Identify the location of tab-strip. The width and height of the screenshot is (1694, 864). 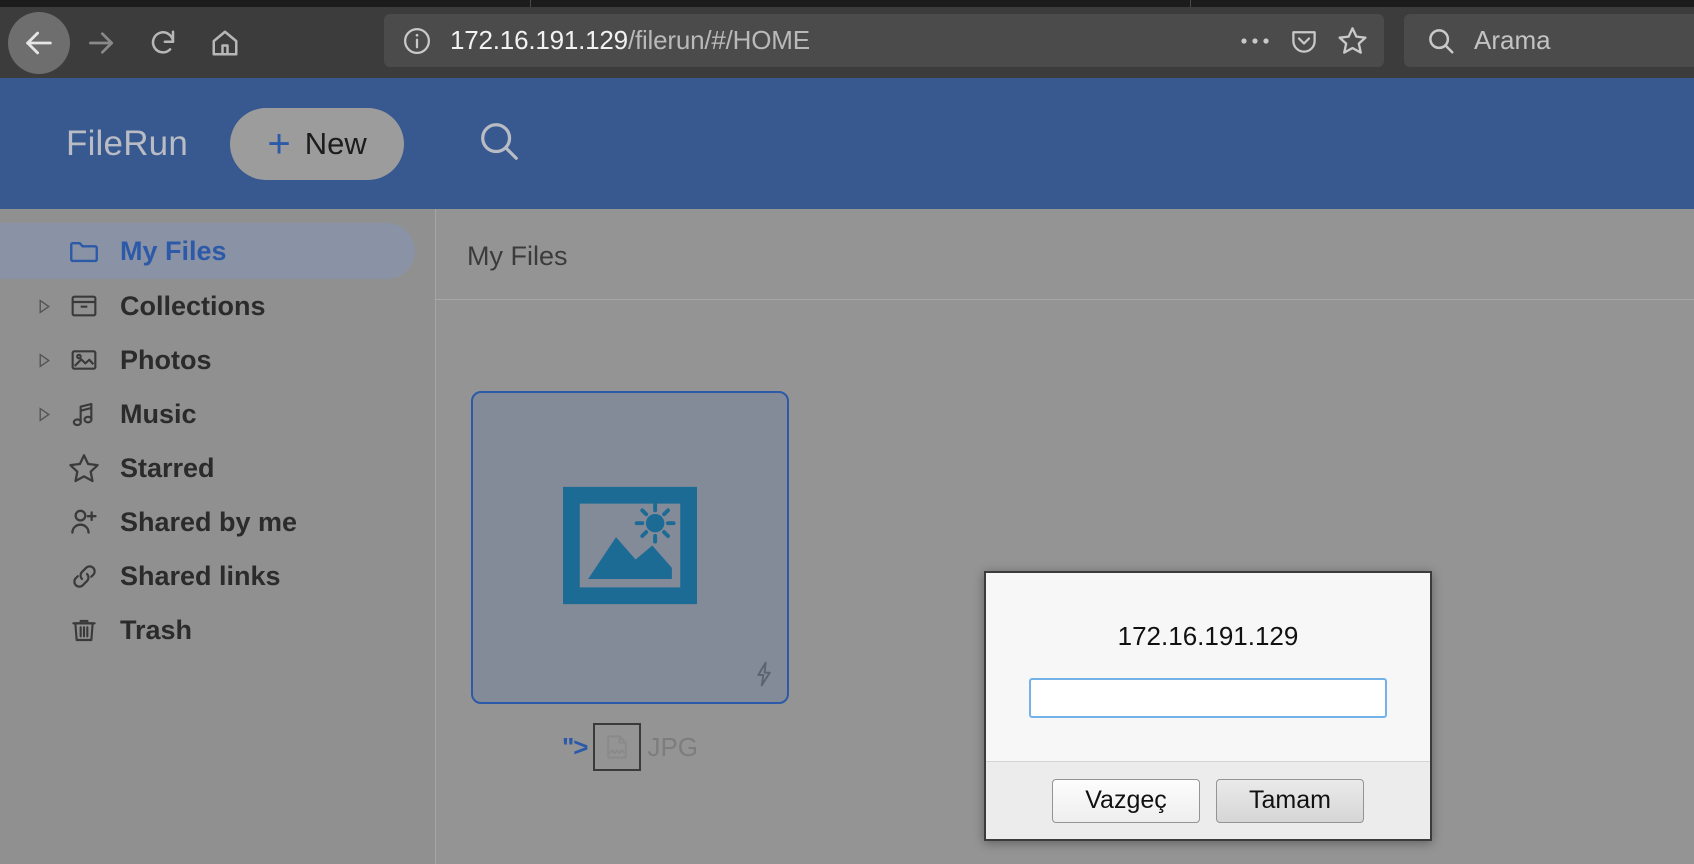
(847, 3).